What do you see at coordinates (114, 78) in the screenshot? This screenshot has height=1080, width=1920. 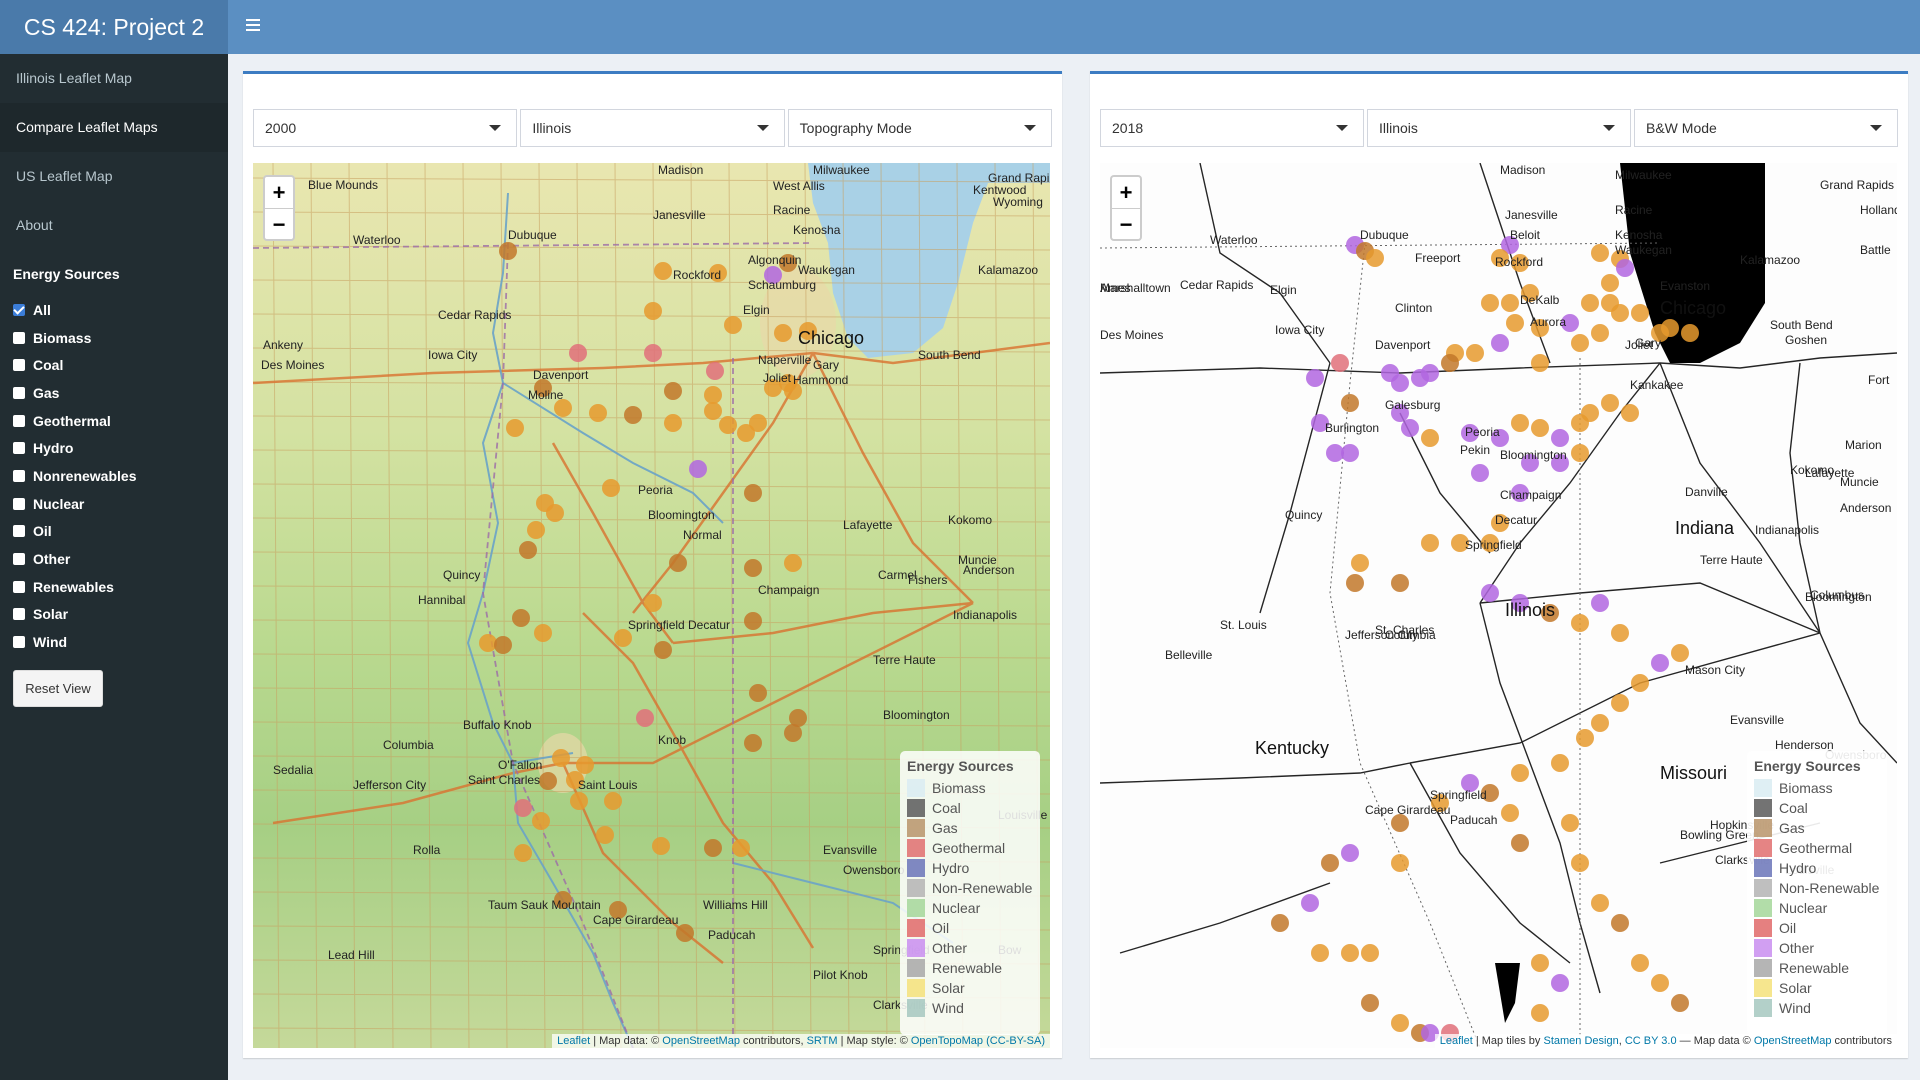 I see `sidebar-item-illinois-map: Illinois Leaflet Map` at bounding box center [114, 78].